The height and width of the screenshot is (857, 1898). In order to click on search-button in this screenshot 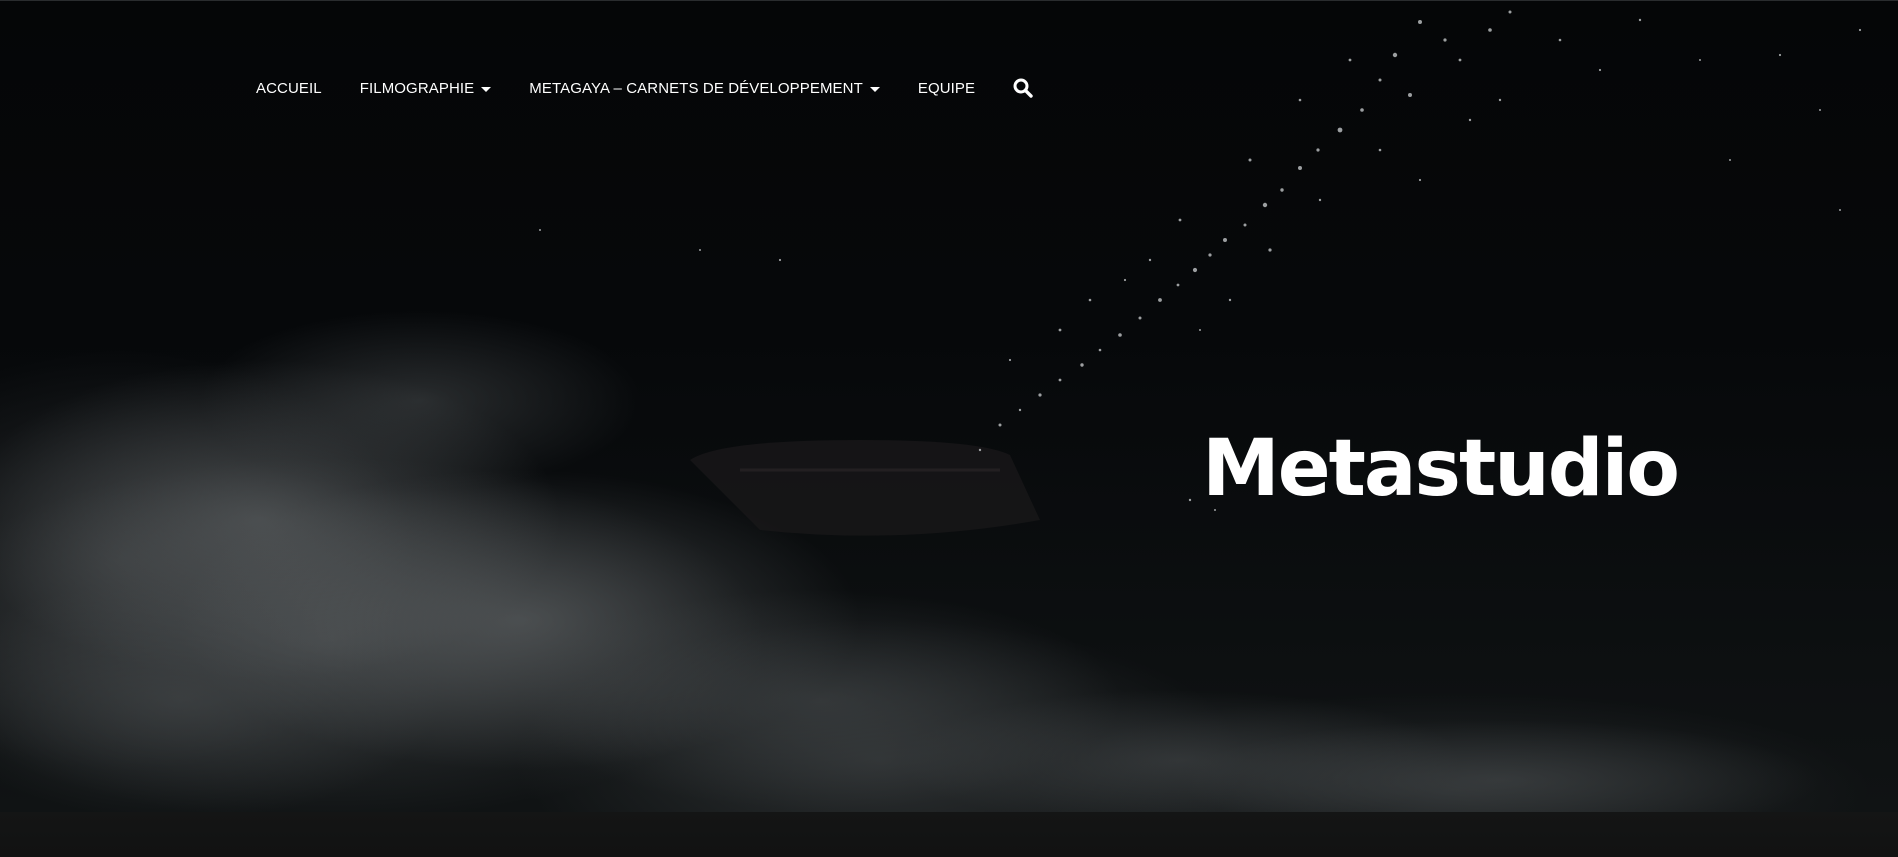, I will do `click(1023, 88)`.